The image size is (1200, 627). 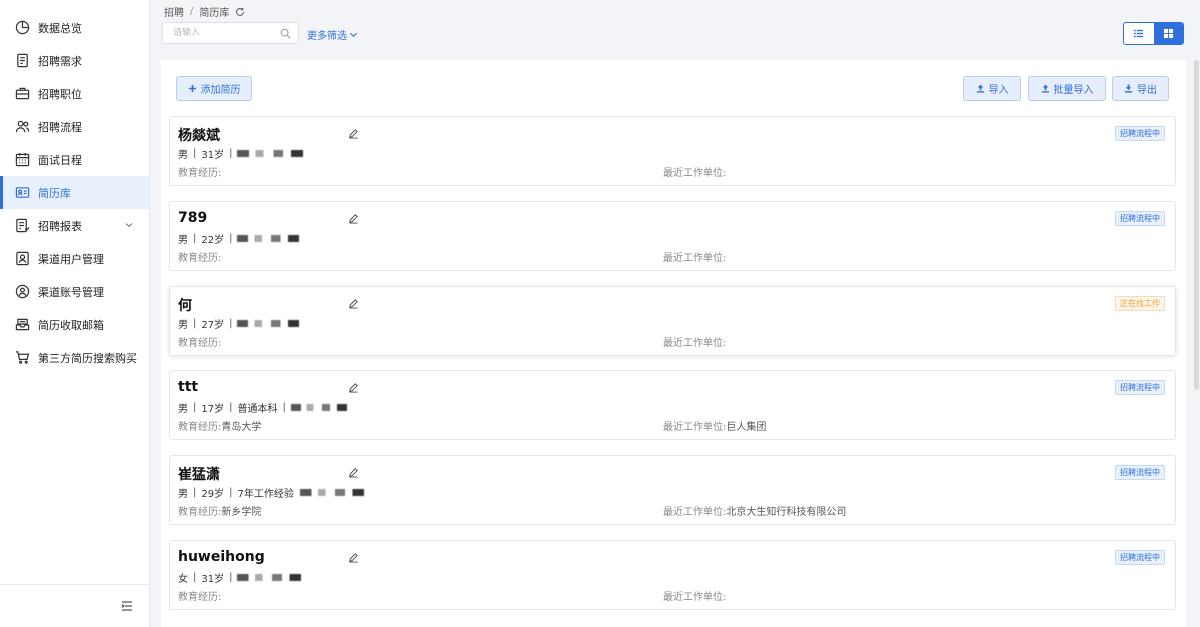 What do you see at coordinates (239, 323) in the screenshot?
I see `candidate-info: 男 | 27岁 |` at bounding box center [239, 323].